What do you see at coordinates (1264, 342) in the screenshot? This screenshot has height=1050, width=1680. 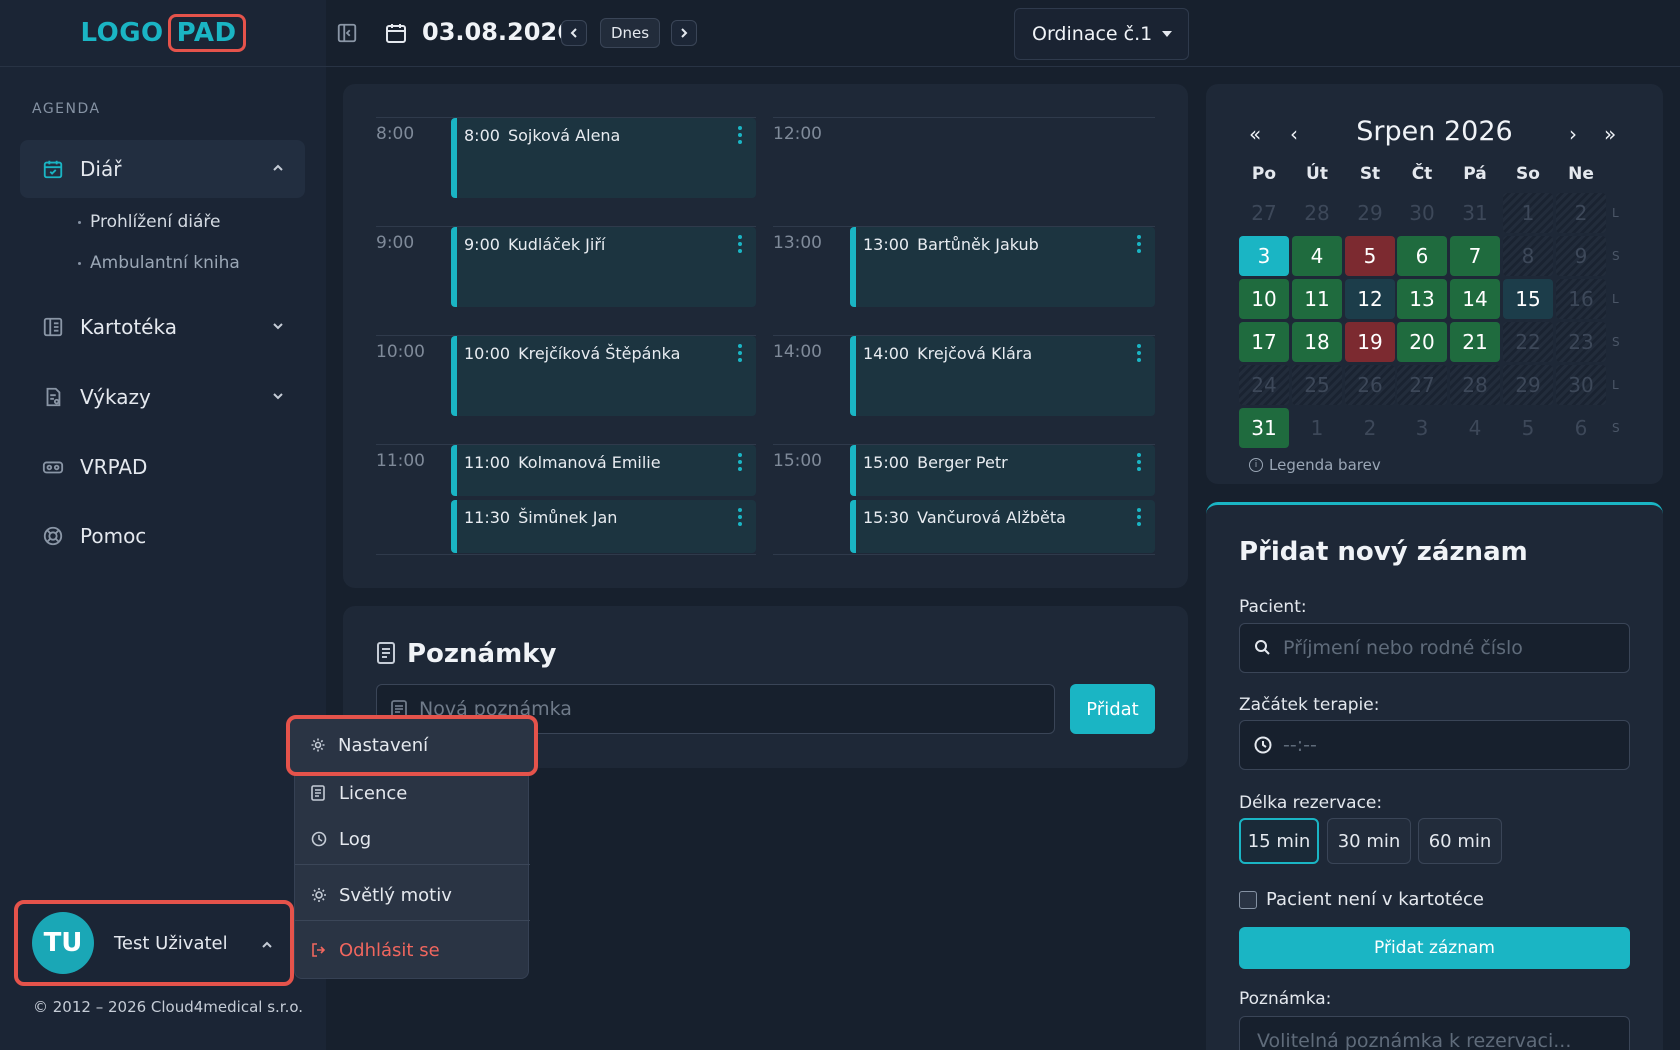 I see `calendar-day: 17` at bounding box center [1264, 342].